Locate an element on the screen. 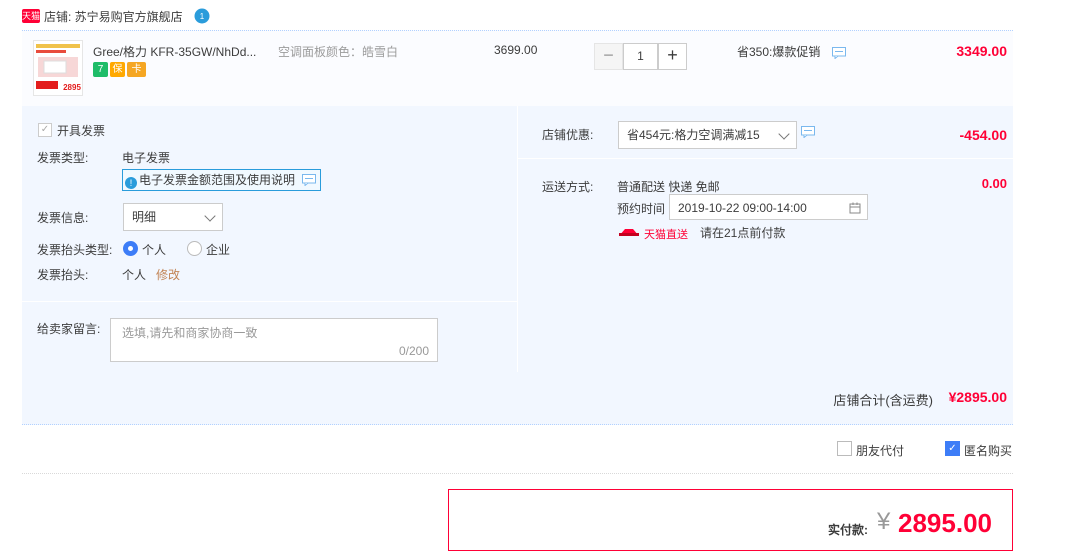 The width and height of the screenshot is (1089, 551). shipping-label: 运送方式: is located at coordinates (568, 187).